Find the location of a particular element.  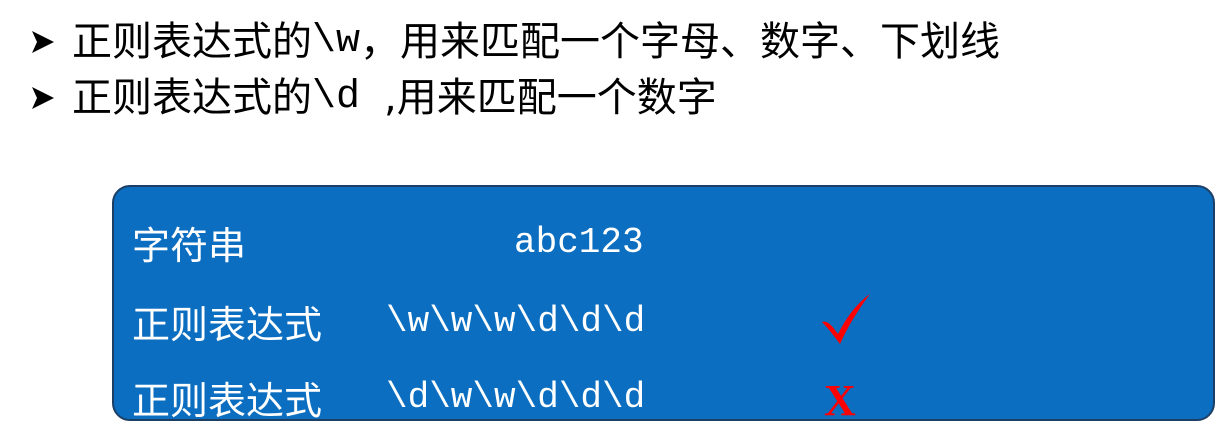

bullet-item: 正则表达式的 \w ，用来匹配一个字母、数字、下划线 is located at coordinates (514, 42).